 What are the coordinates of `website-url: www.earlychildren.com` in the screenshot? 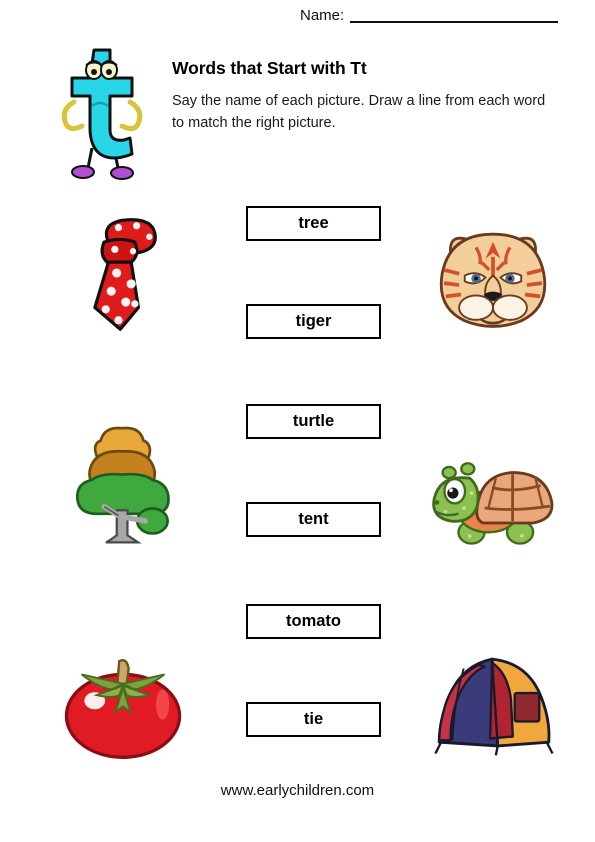 It's located at (297, 790).